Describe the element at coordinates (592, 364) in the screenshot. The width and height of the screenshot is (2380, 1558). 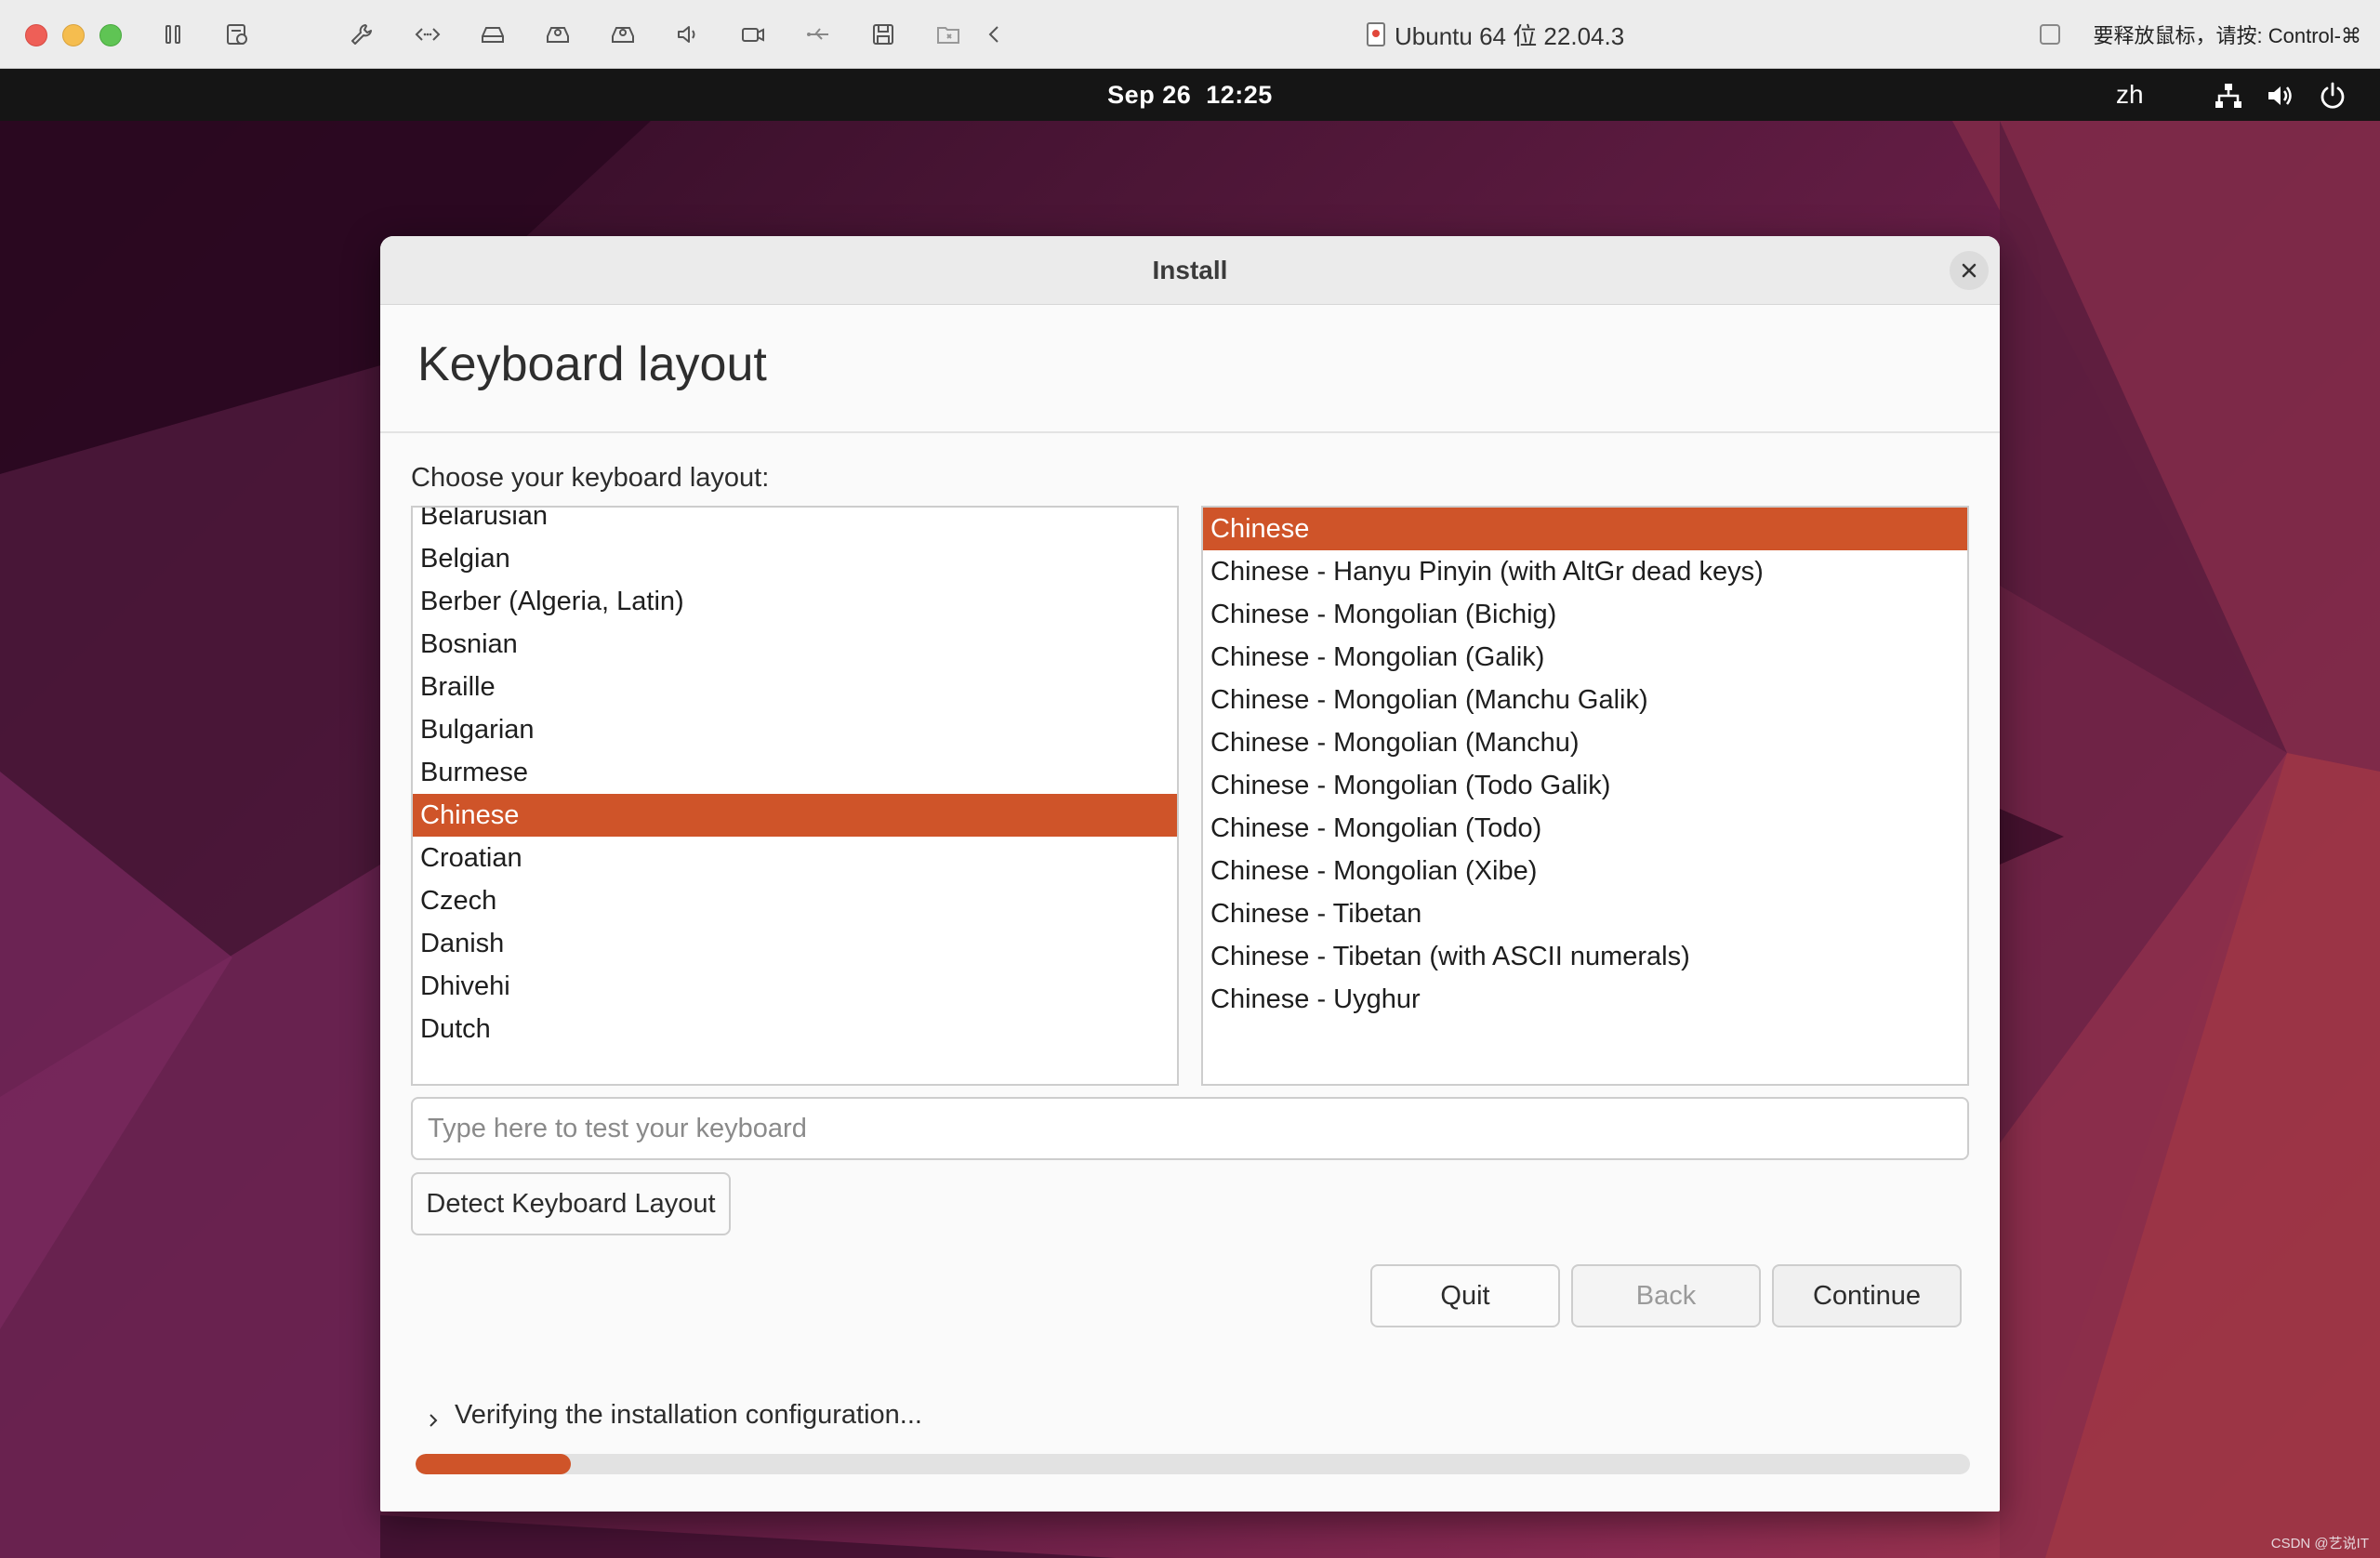
I see `page-title: Keyboard layout` at that location.